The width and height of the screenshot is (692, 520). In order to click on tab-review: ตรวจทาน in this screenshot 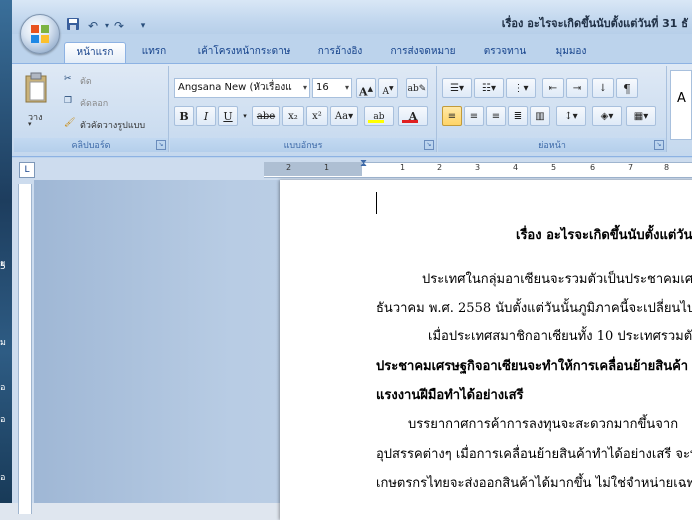, I will do `click(505, 52)`.